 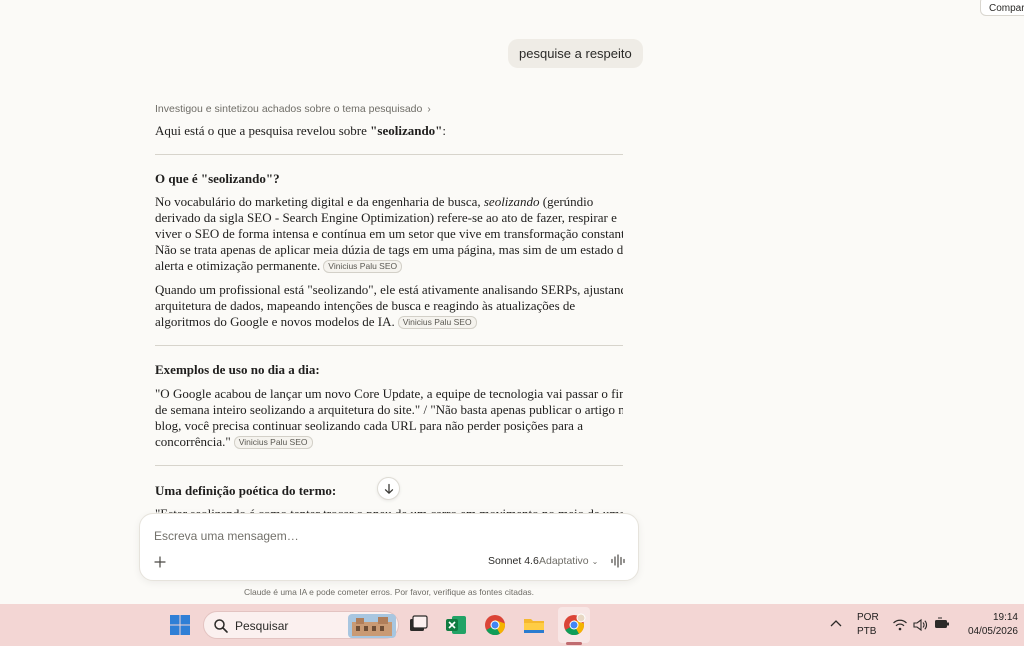 I want to click on language-indicator: POR PTB, so click(x=868, y=624).